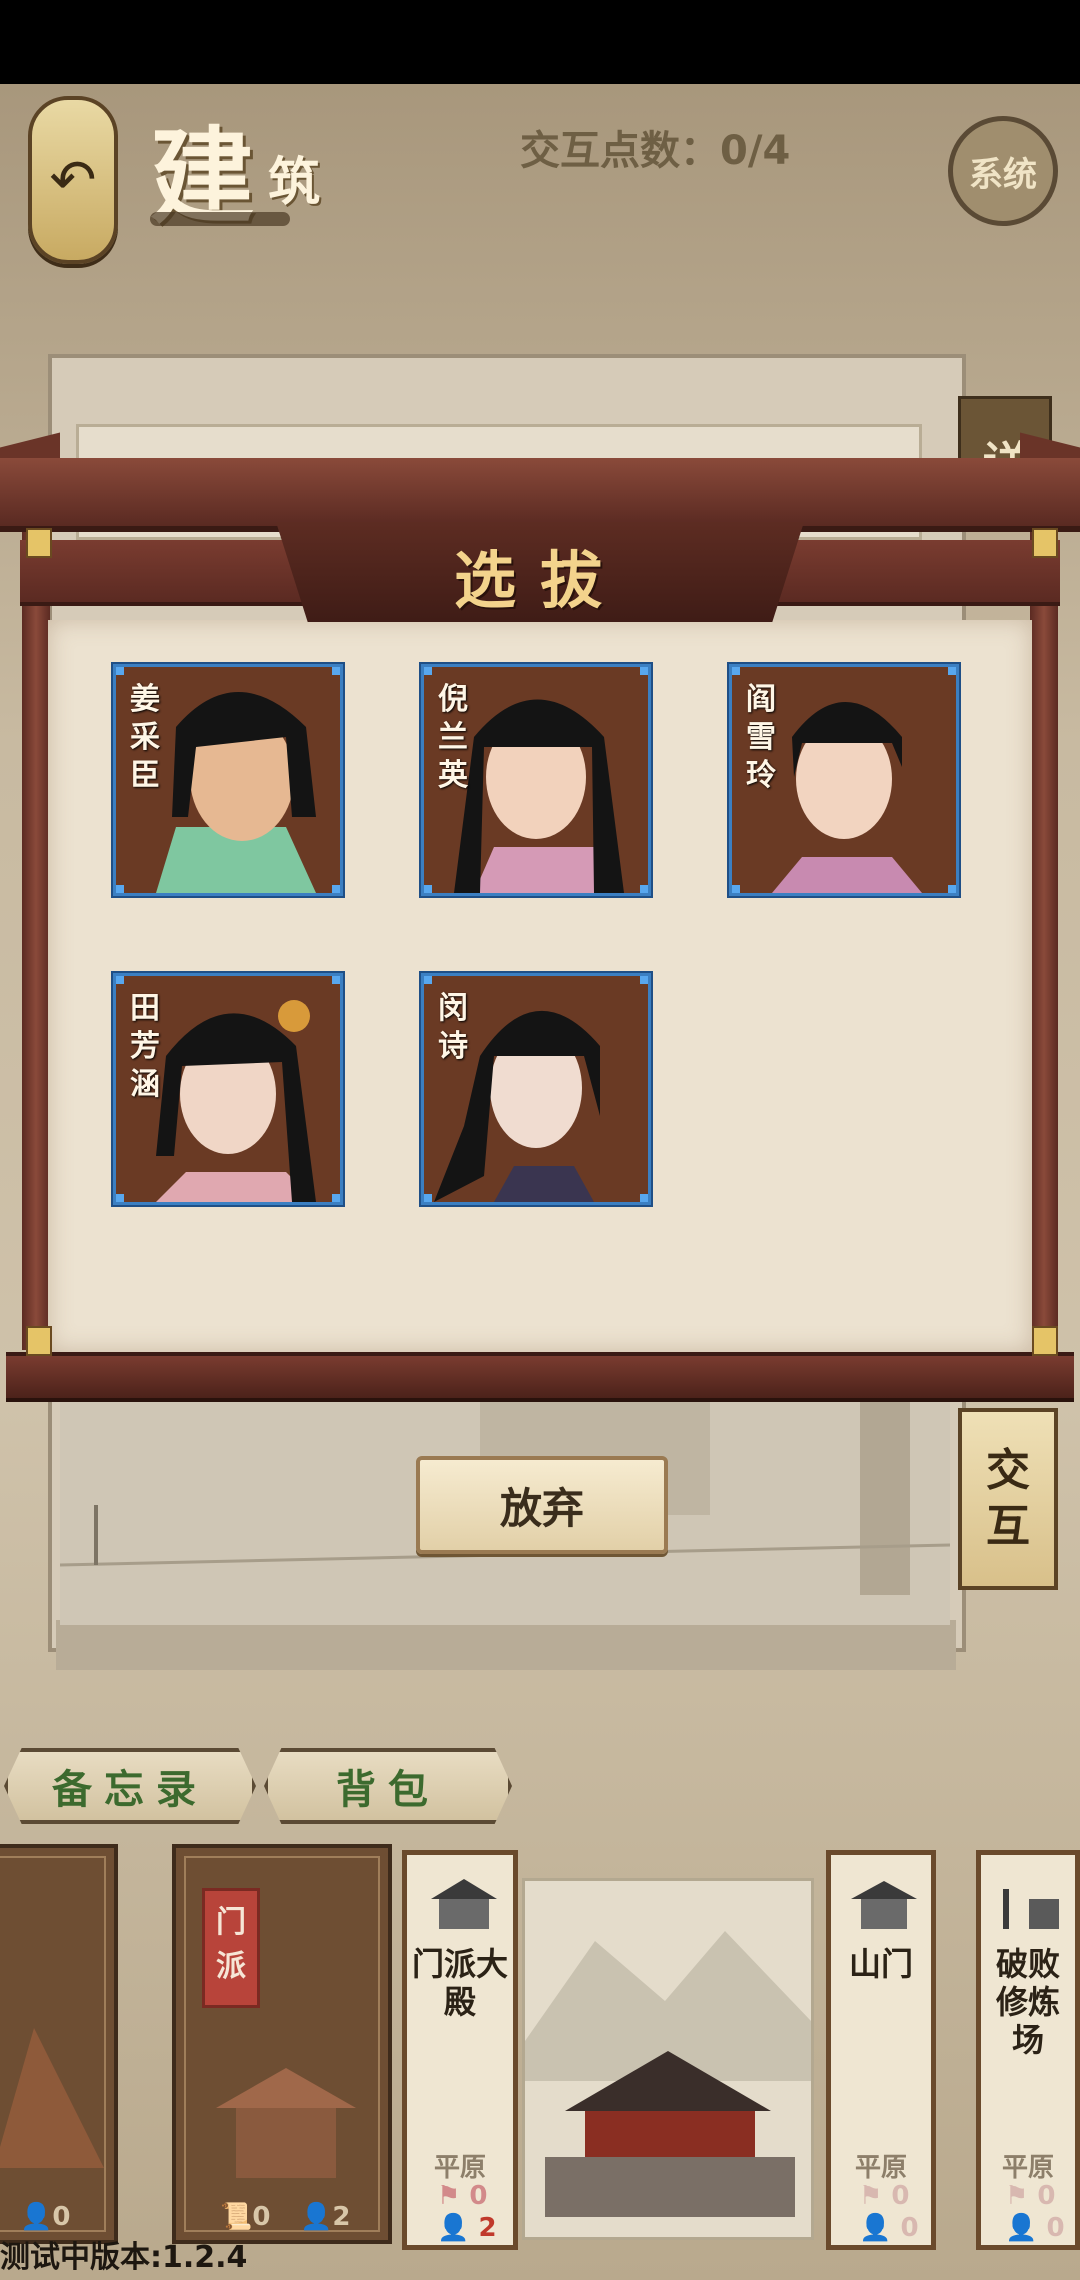 The image size is (1080, 2280). I want to click on building-card: 门派 📜0 👤2, so click(282, 2044).